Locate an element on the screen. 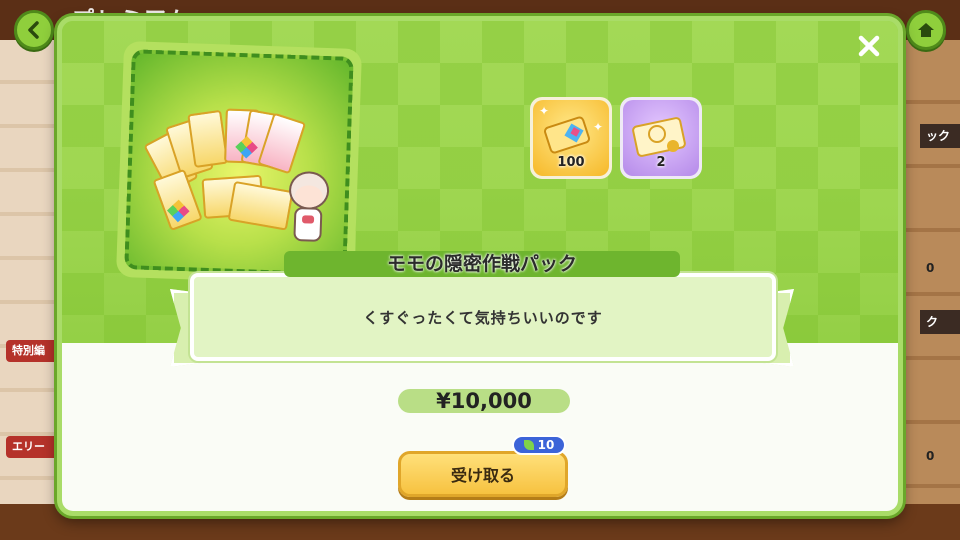 Image resolution: width=960 pixels, height=540 pixels. ticket-icon is located at coordinates (208, 139).